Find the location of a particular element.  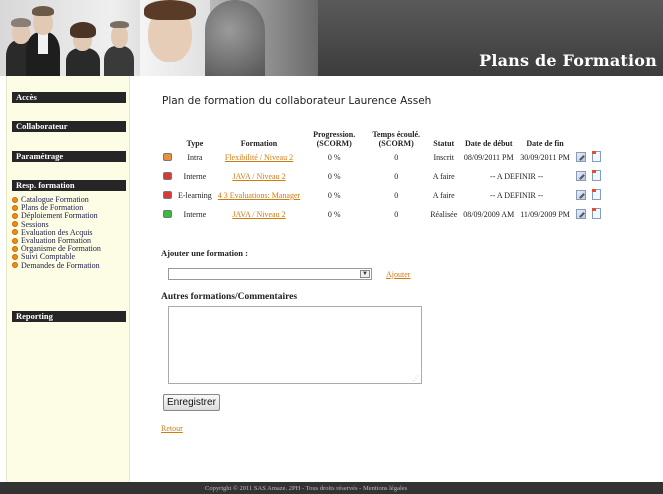

column-edit is located at coordinates (581, 137).